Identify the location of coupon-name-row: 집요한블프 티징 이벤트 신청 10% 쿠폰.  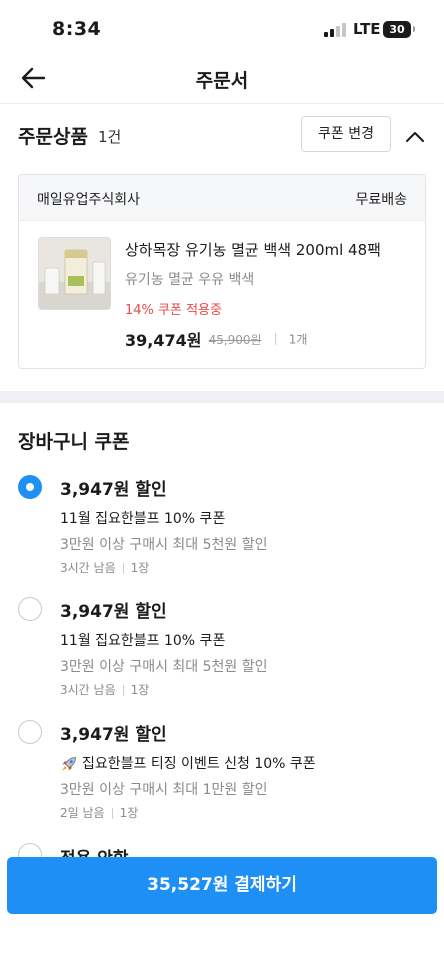
(188, 763).